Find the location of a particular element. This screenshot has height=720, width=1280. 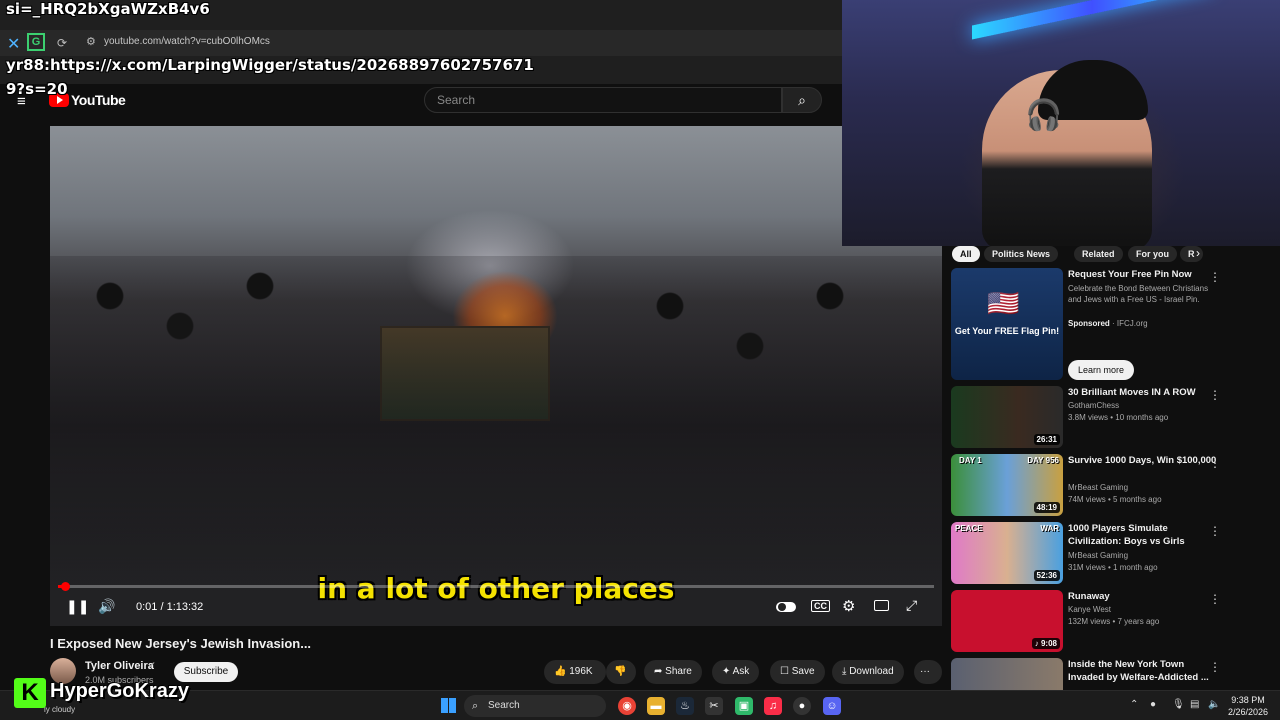

thumb-label-left: PEACE is located at coordinates (969, 528).